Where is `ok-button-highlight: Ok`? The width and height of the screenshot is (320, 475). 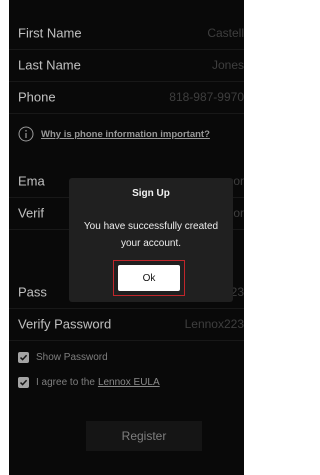
ok-button-highlight: Ok is located at coordinates (149, 278).